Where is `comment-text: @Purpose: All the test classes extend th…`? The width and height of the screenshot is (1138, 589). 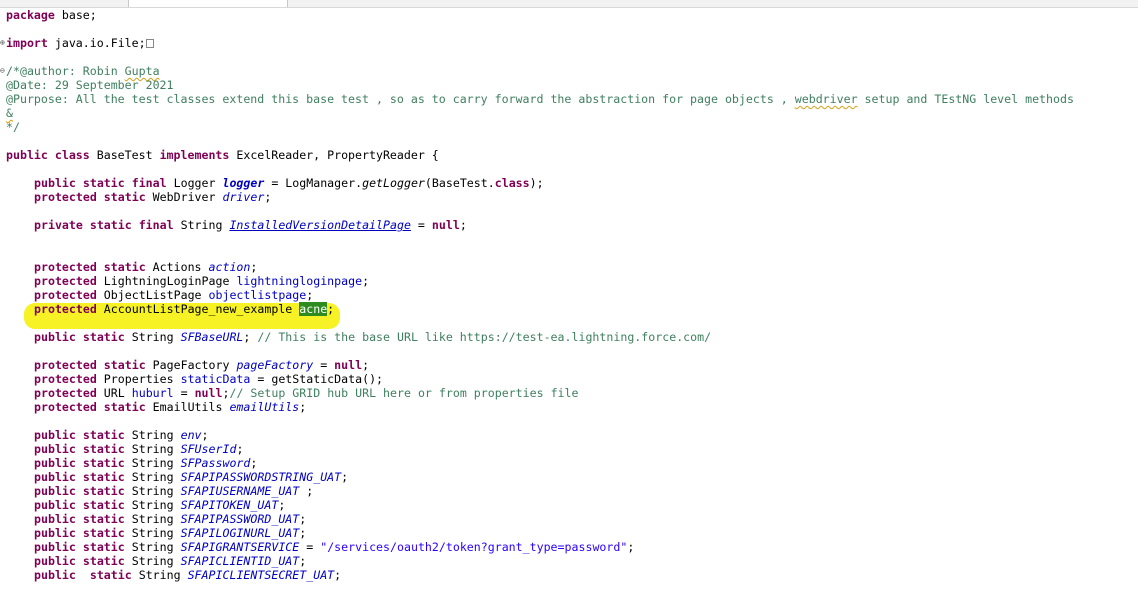
comment-text: @Purpose: All the test classes extend th… is located at coordinates (400, 99).